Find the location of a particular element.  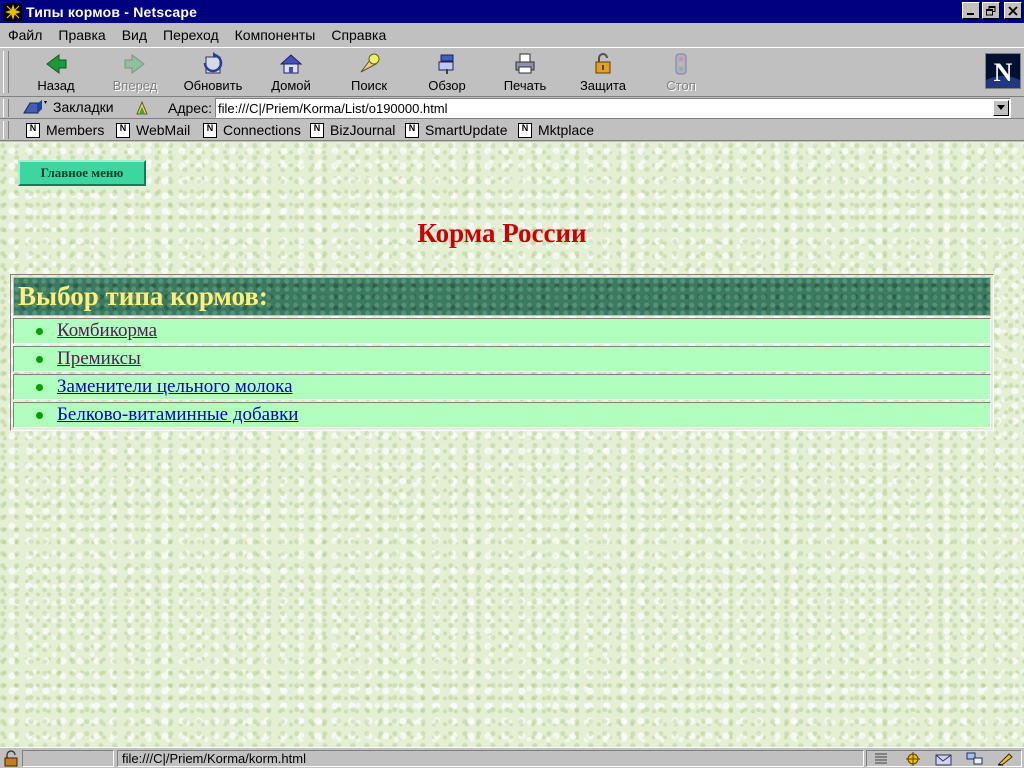

back-button: Назад is located at coordinates (56, 72).